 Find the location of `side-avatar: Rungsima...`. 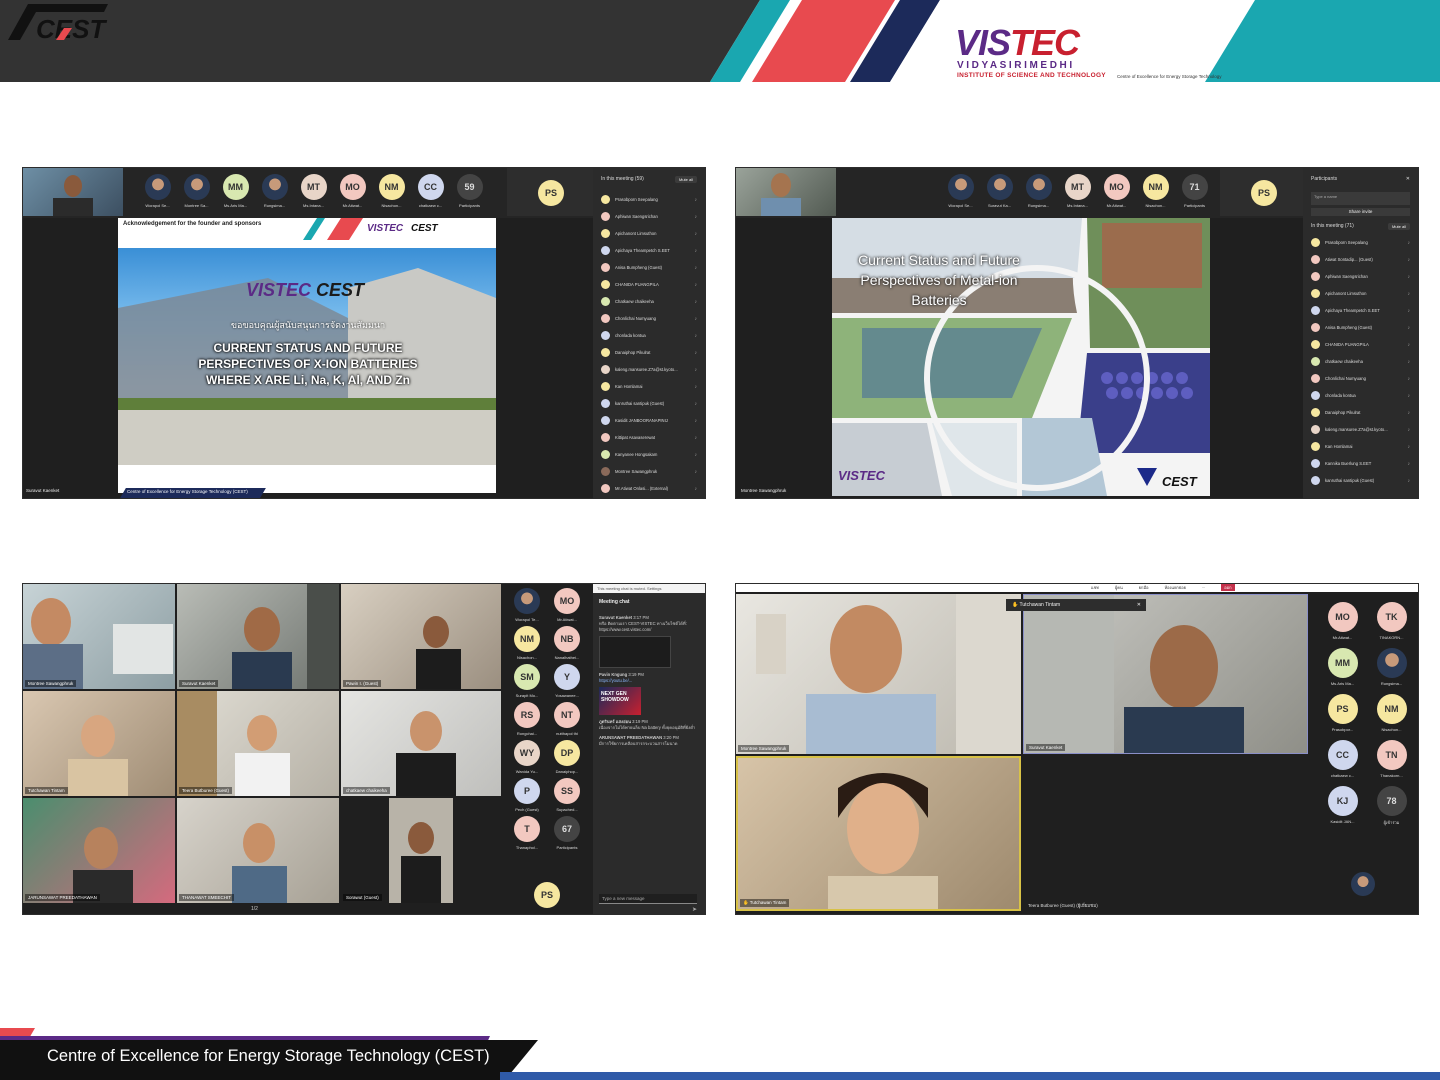

side-avatar: Rungsima... is located at coordinates (1391, 667).